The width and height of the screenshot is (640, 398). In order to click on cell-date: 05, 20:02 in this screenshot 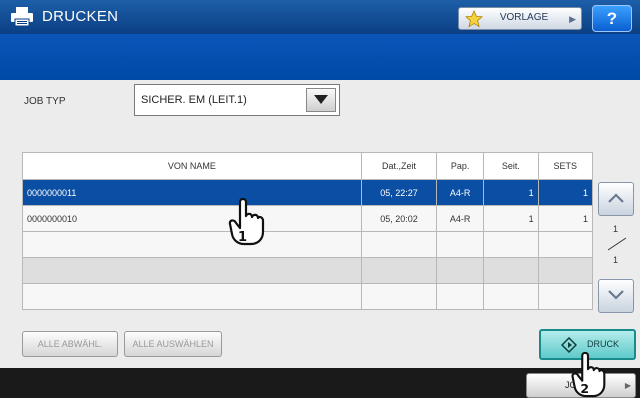, I will do `click(399, 218)`.